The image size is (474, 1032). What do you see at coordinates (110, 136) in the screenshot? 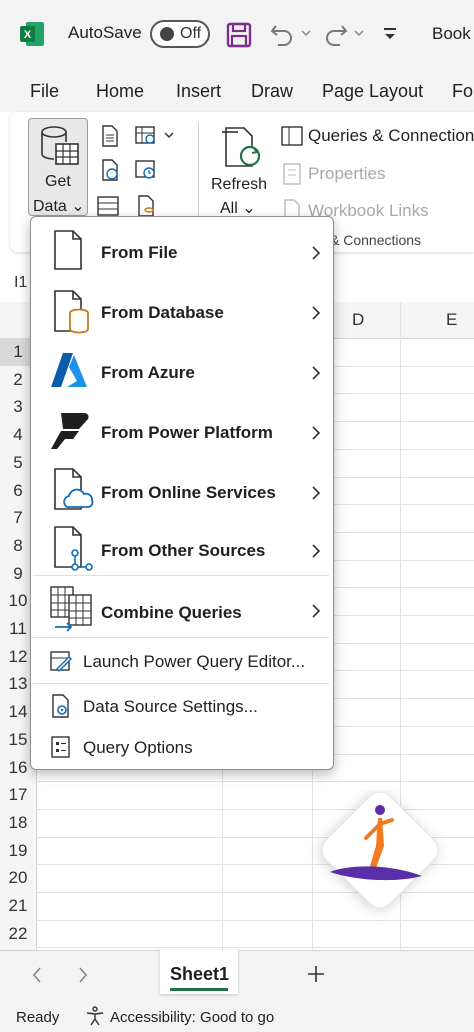
I see `from-text-icon` at bounding box center [110, 136].